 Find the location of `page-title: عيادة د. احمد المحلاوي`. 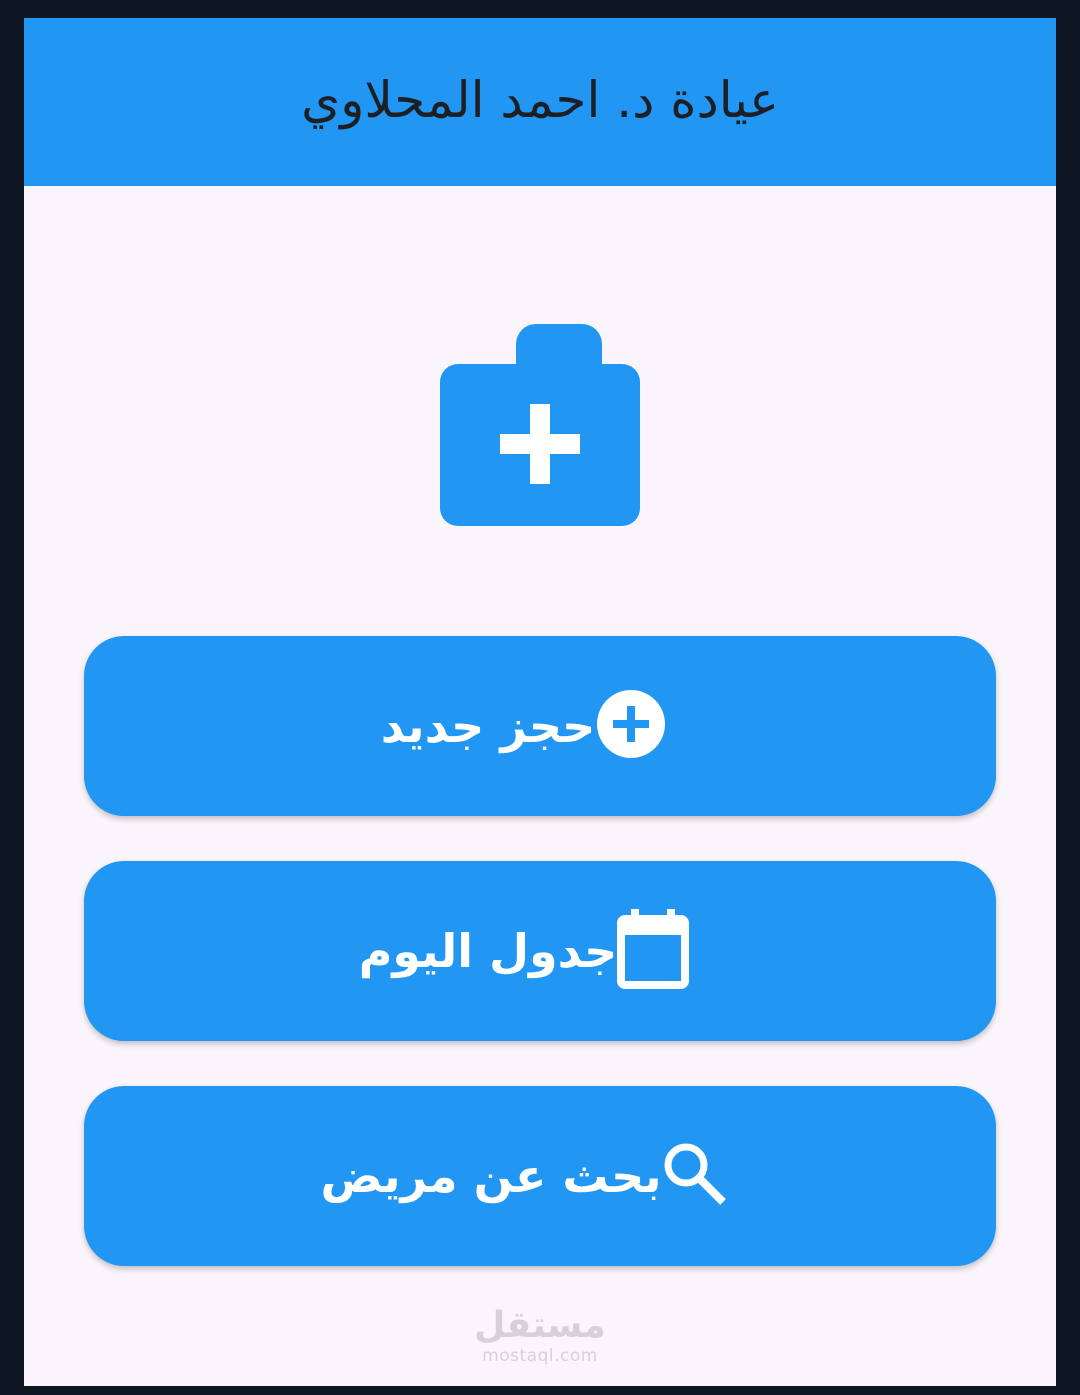

page-title: عيادة د. احمد المحلاوي is located at coordinates (540, 100).